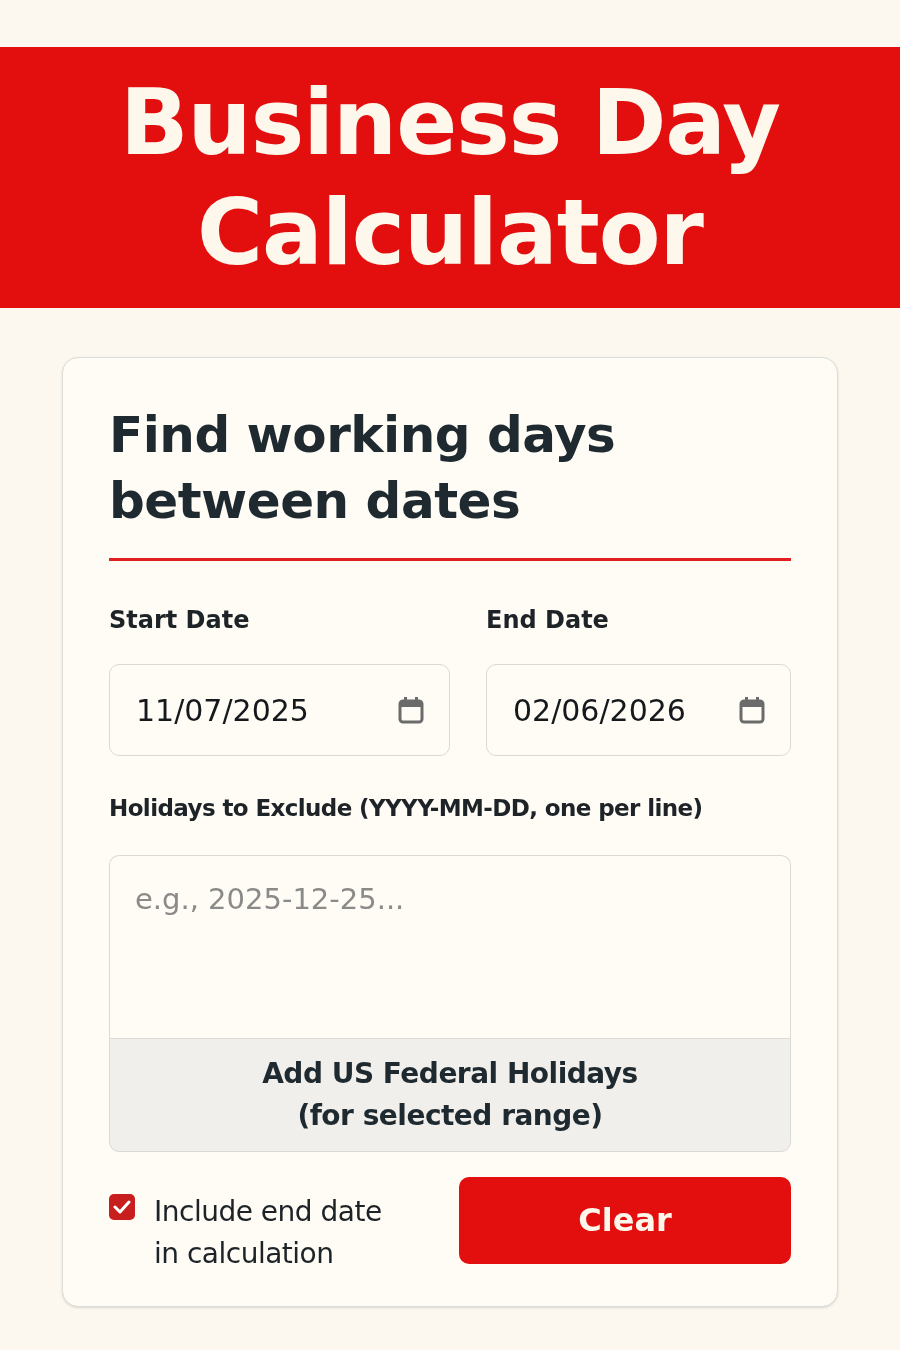 This screenshot has width=900, height=1350. What do you see at coordinates (548, 620) in the screenshot?
I see `field-label: End Date` at bounding box center [548, 620].